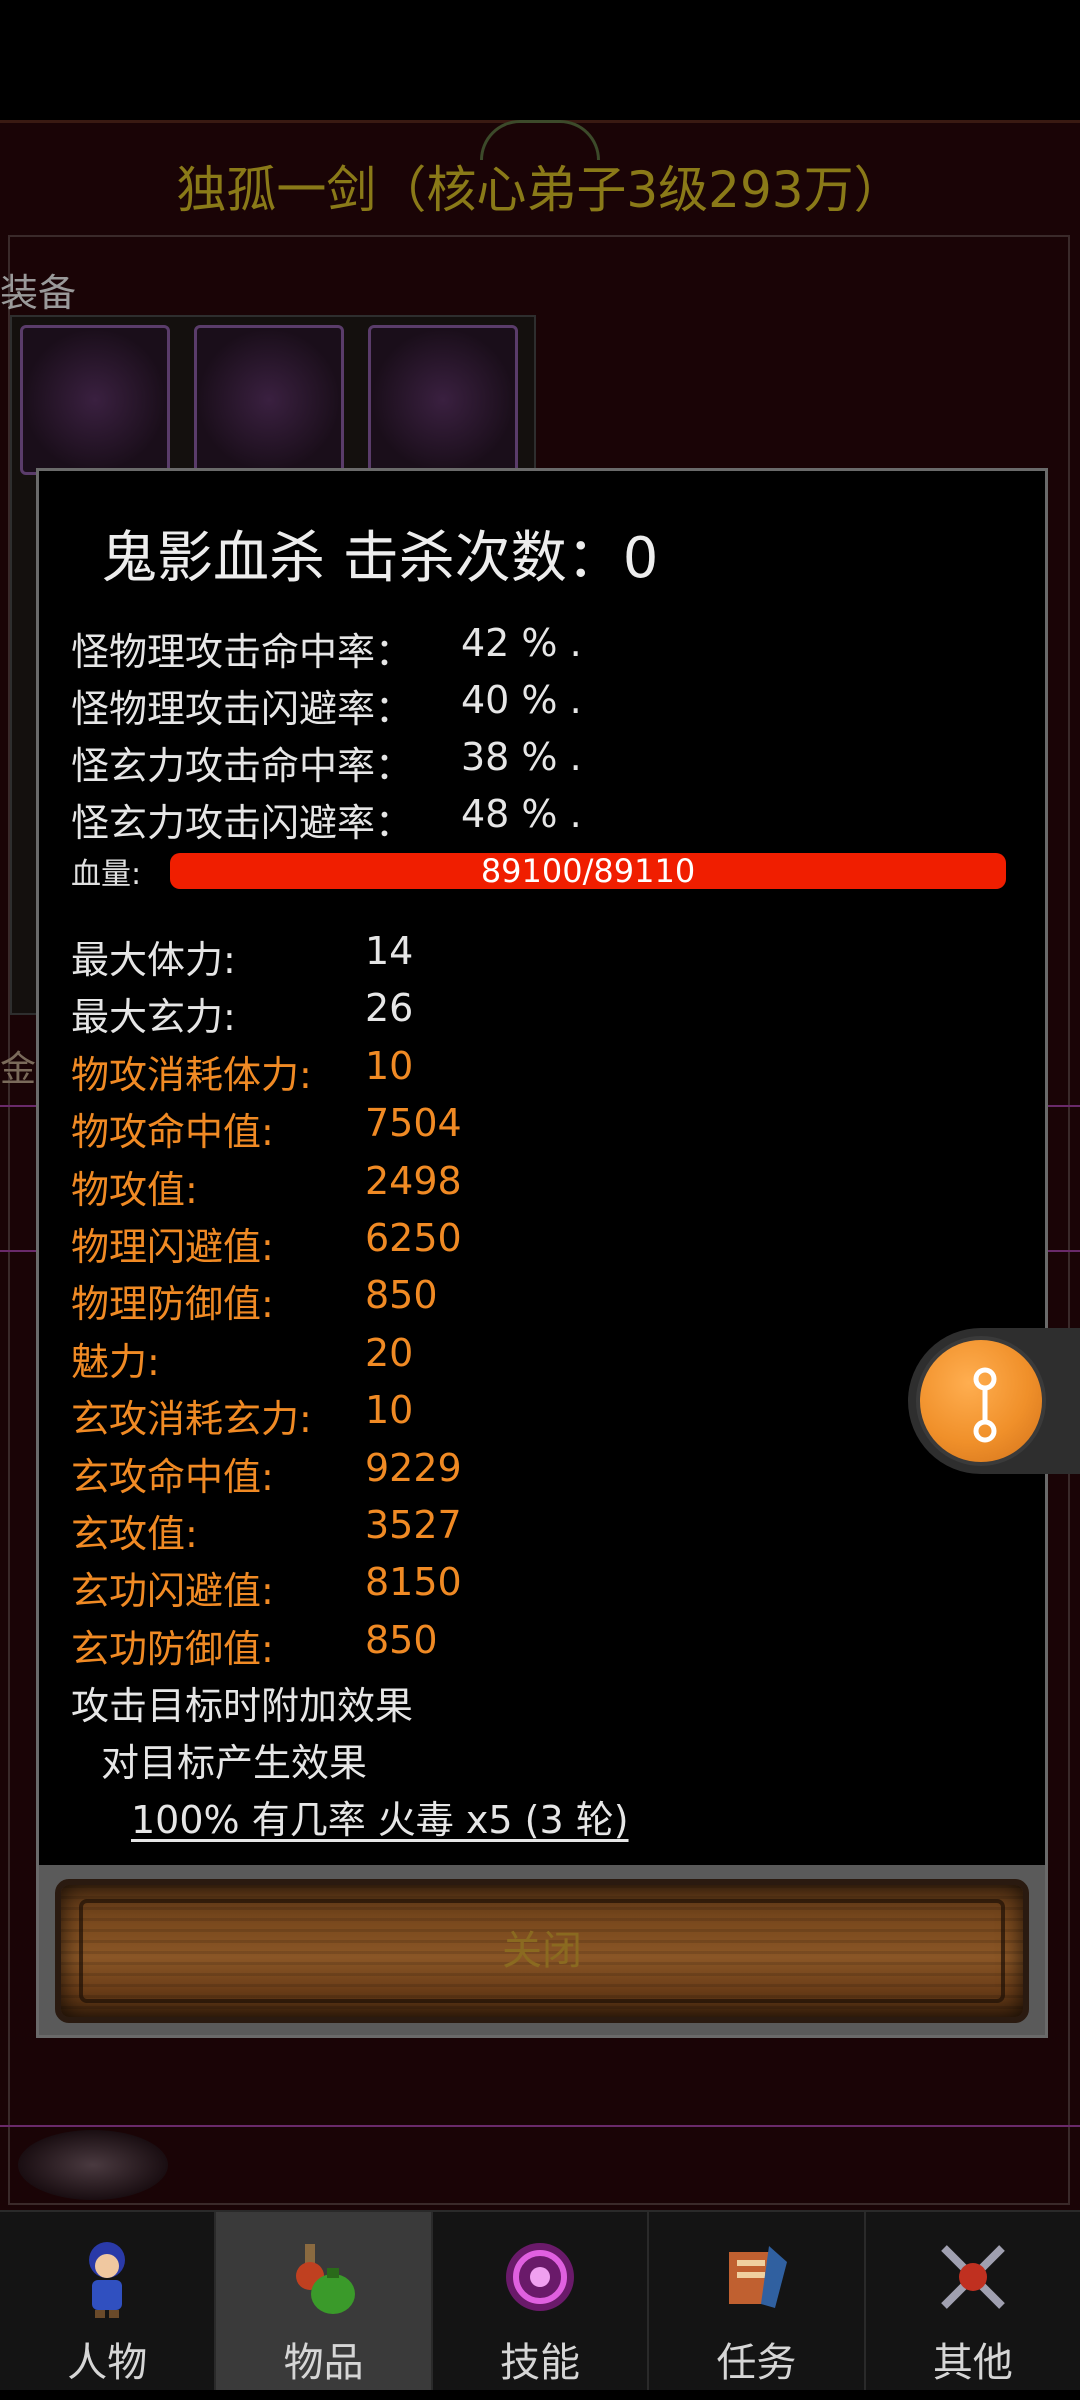  I want to click on equip-label: 装备, so click(38, 293).